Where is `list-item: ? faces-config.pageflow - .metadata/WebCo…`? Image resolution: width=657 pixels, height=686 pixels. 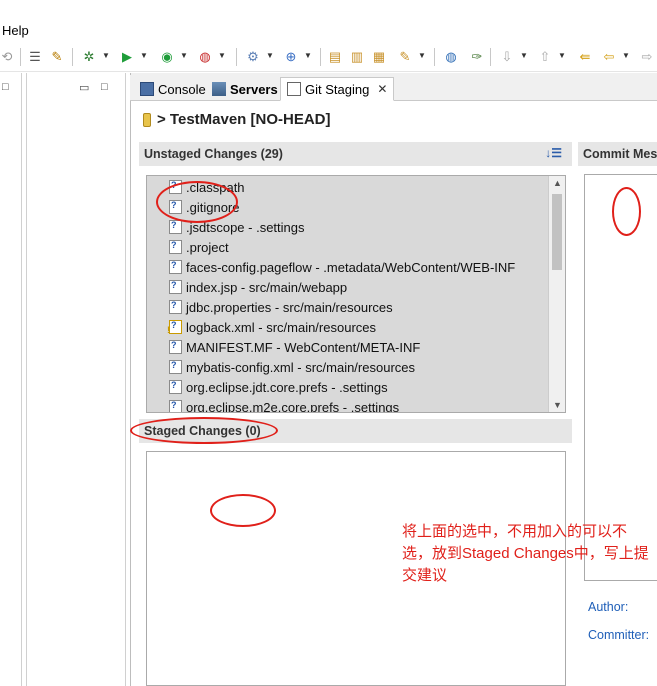 list-item: ? faces-config.pageflow - .metadata/WebCo… is located at coordinates (342, 267).